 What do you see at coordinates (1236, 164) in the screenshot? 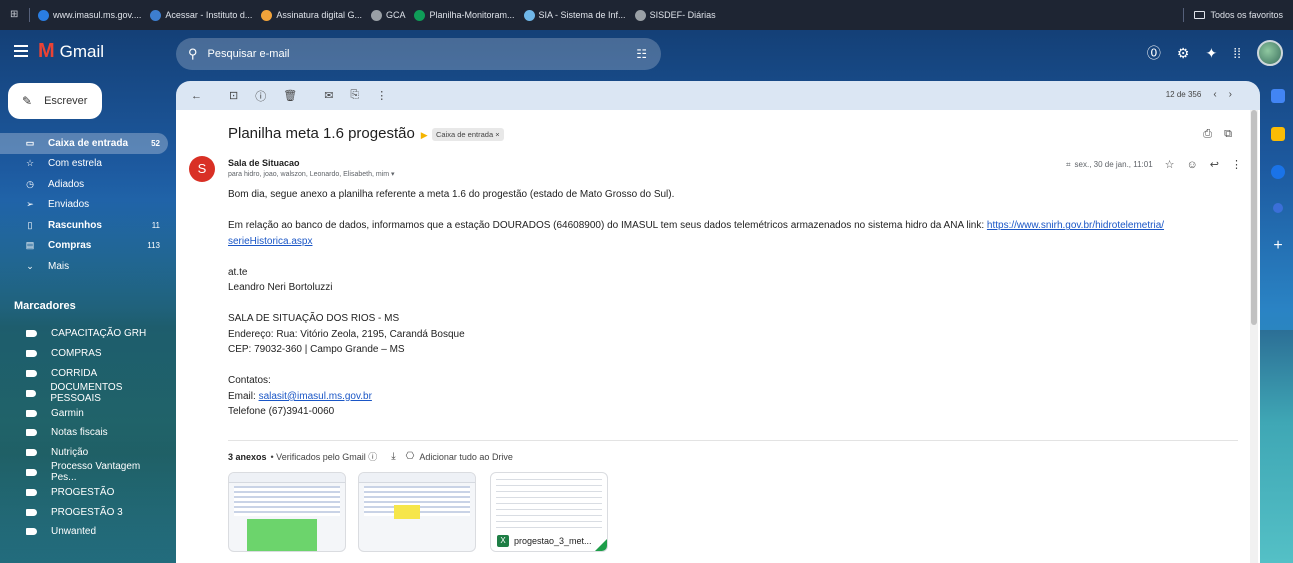
I see `more-options-icon: ⋮` at bounding box center [1236, 164].